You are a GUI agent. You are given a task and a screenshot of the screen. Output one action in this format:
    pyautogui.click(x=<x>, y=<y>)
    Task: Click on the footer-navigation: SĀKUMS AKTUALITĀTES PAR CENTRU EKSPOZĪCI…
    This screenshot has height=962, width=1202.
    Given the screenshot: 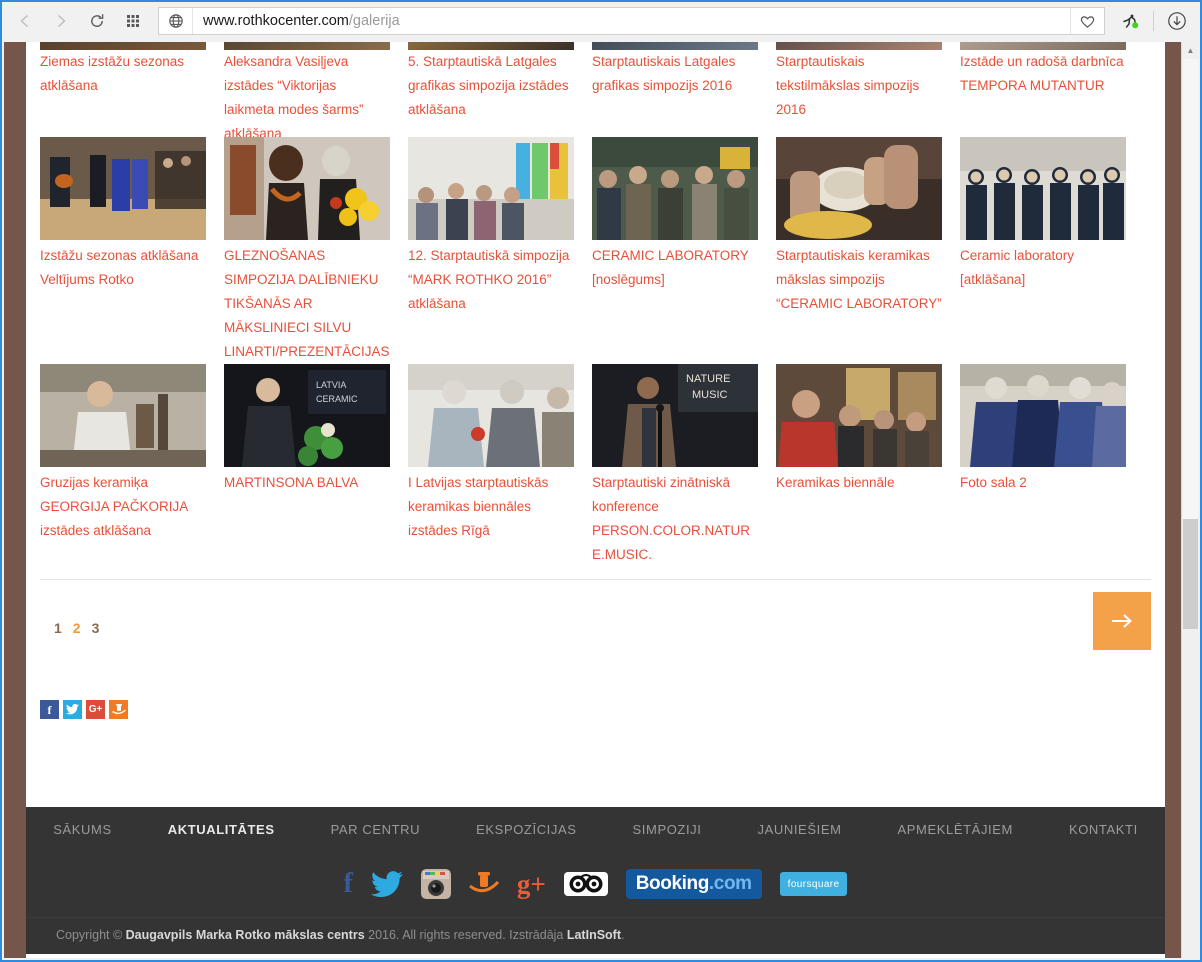 What is the action you would take?
    pyautogui.click(x=595, y=829)
    